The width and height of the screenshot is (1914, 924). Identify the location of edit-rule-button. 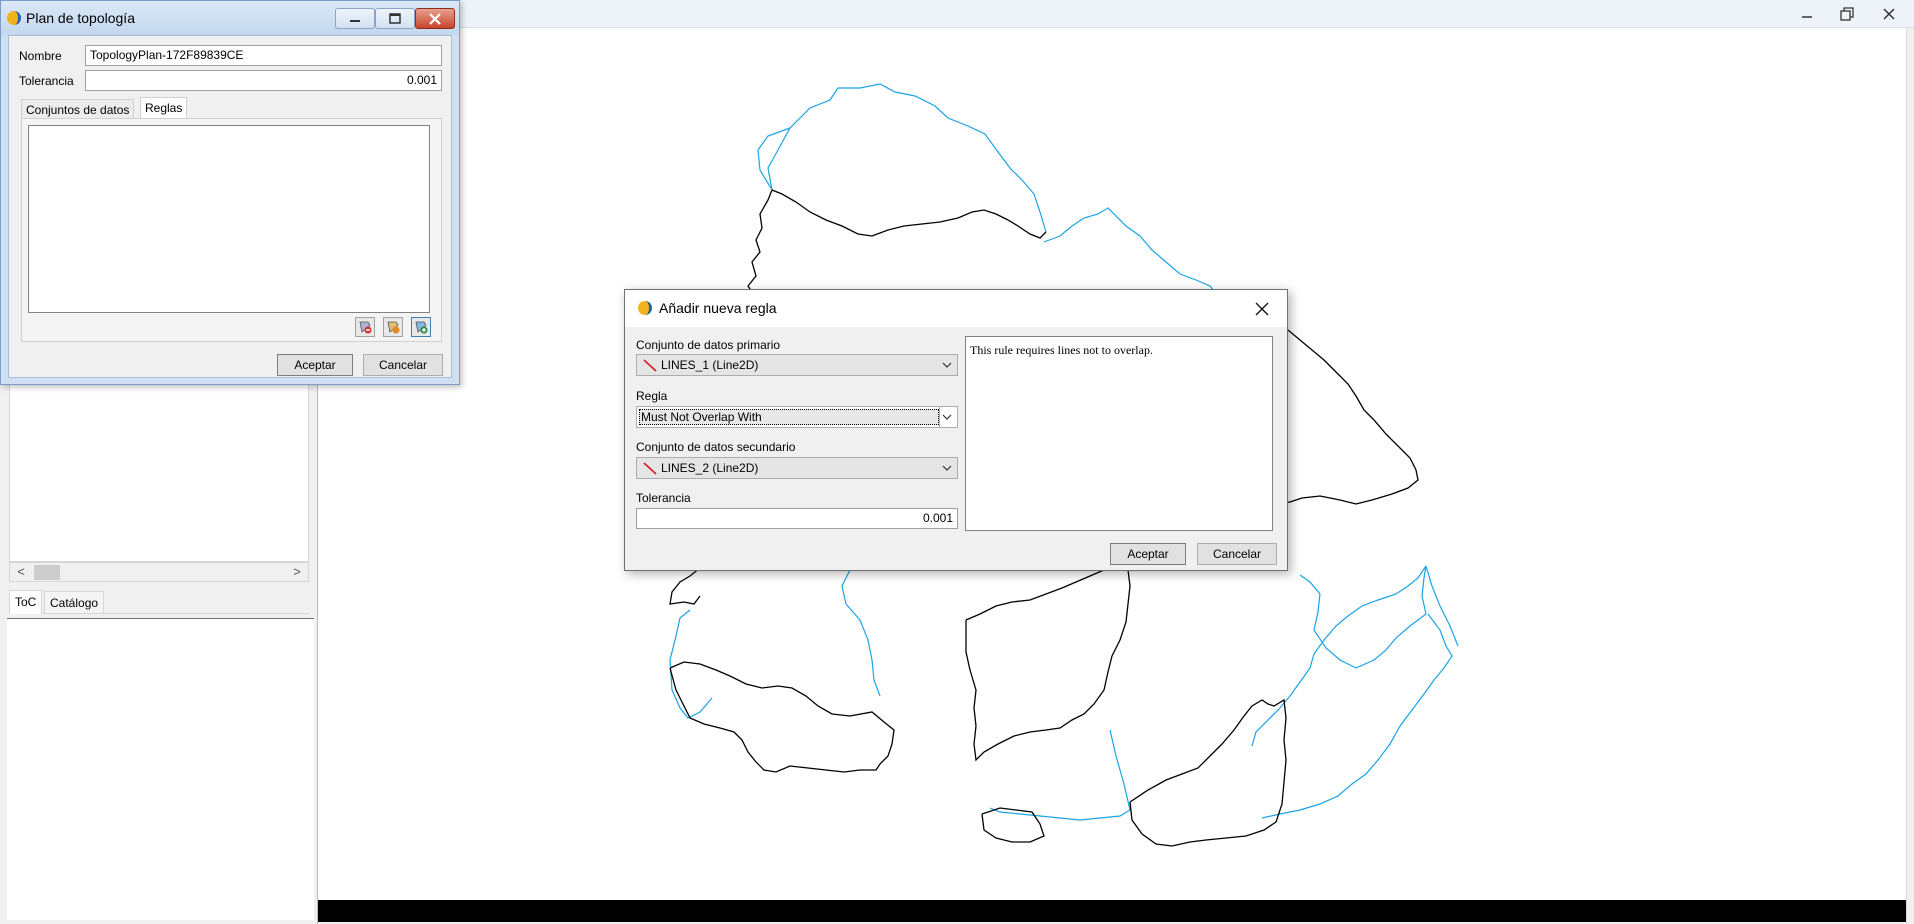
(393, 327).